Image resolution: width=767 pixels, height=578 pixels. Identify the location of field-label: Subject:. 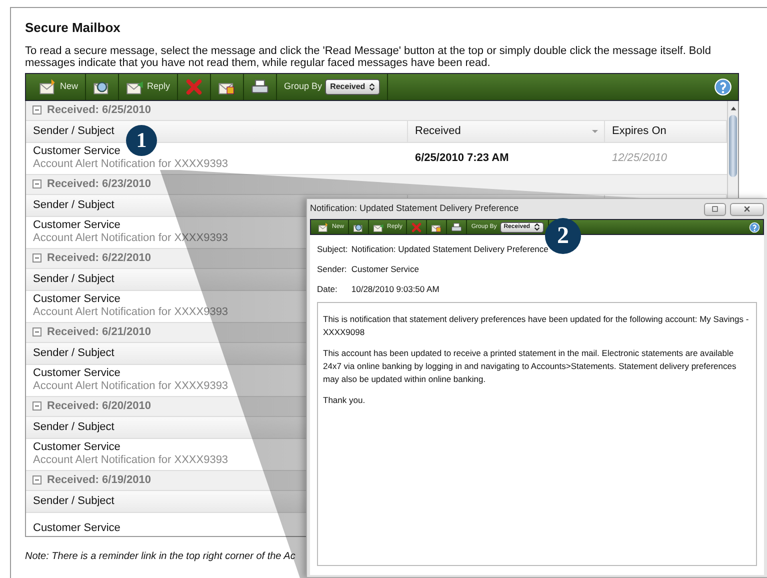
(333, 249).